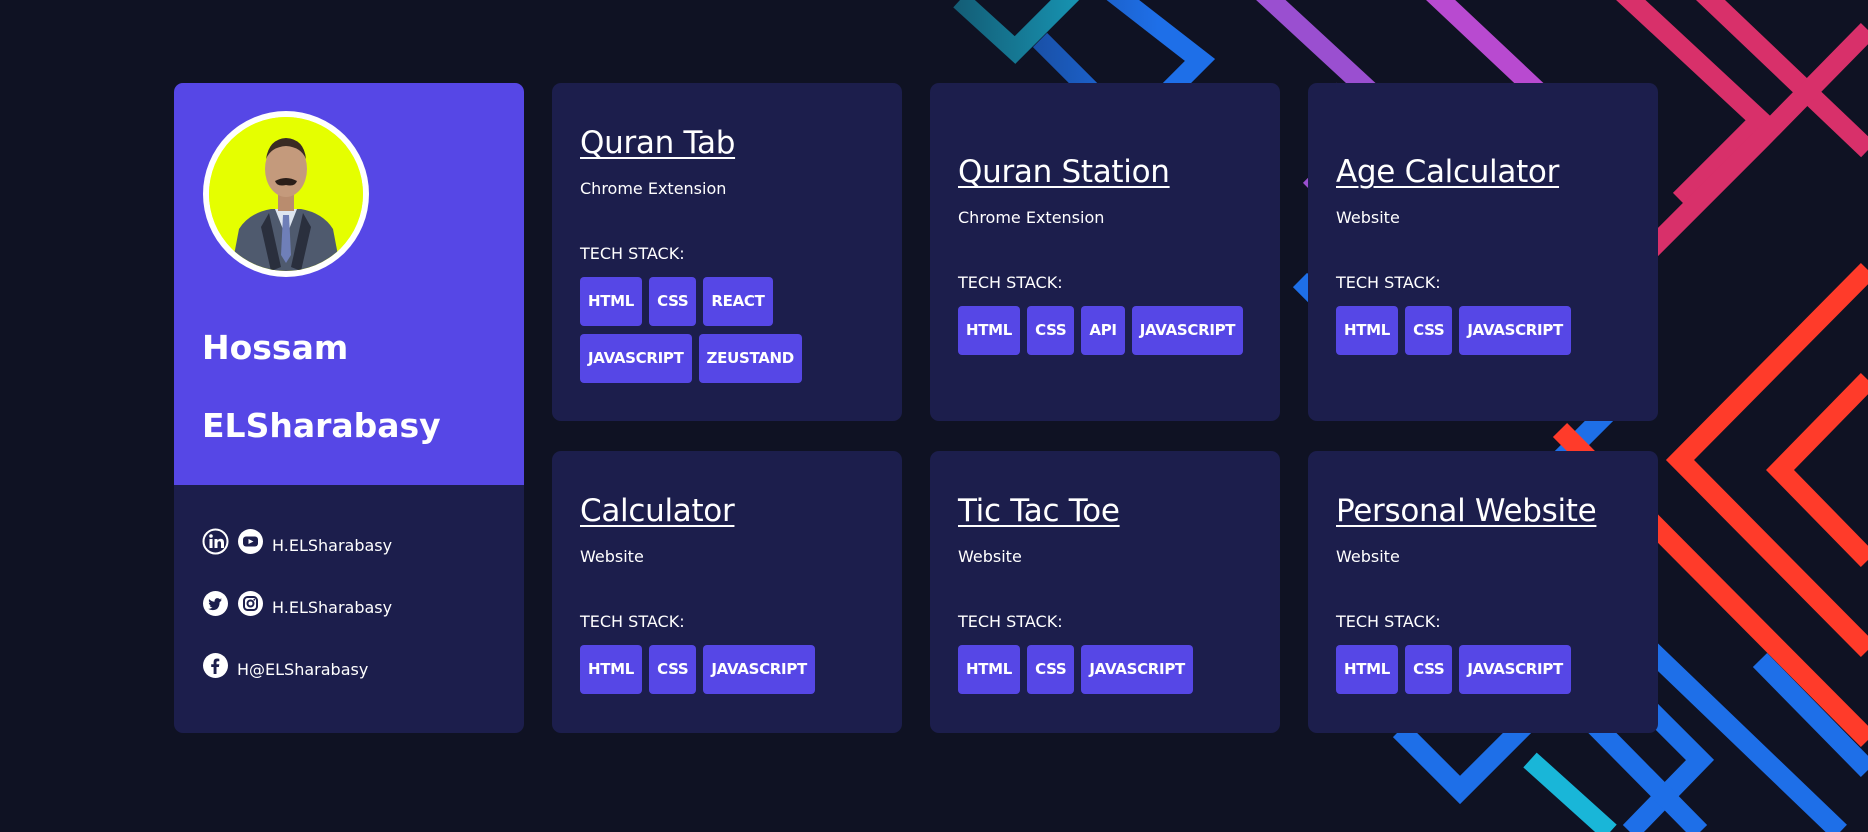 This screenshot has width=1868, height=832. Describe the element at coordinates (215, 603) in the screenshot. I see `twitter-icon` at that location.